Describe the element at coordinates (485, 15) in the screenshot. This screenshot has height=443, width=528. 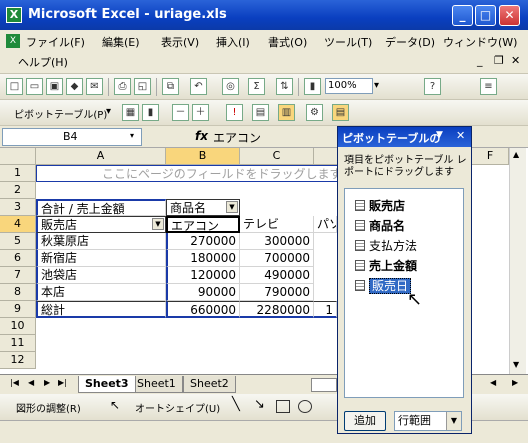
I see `maximize-button: □` at that location.